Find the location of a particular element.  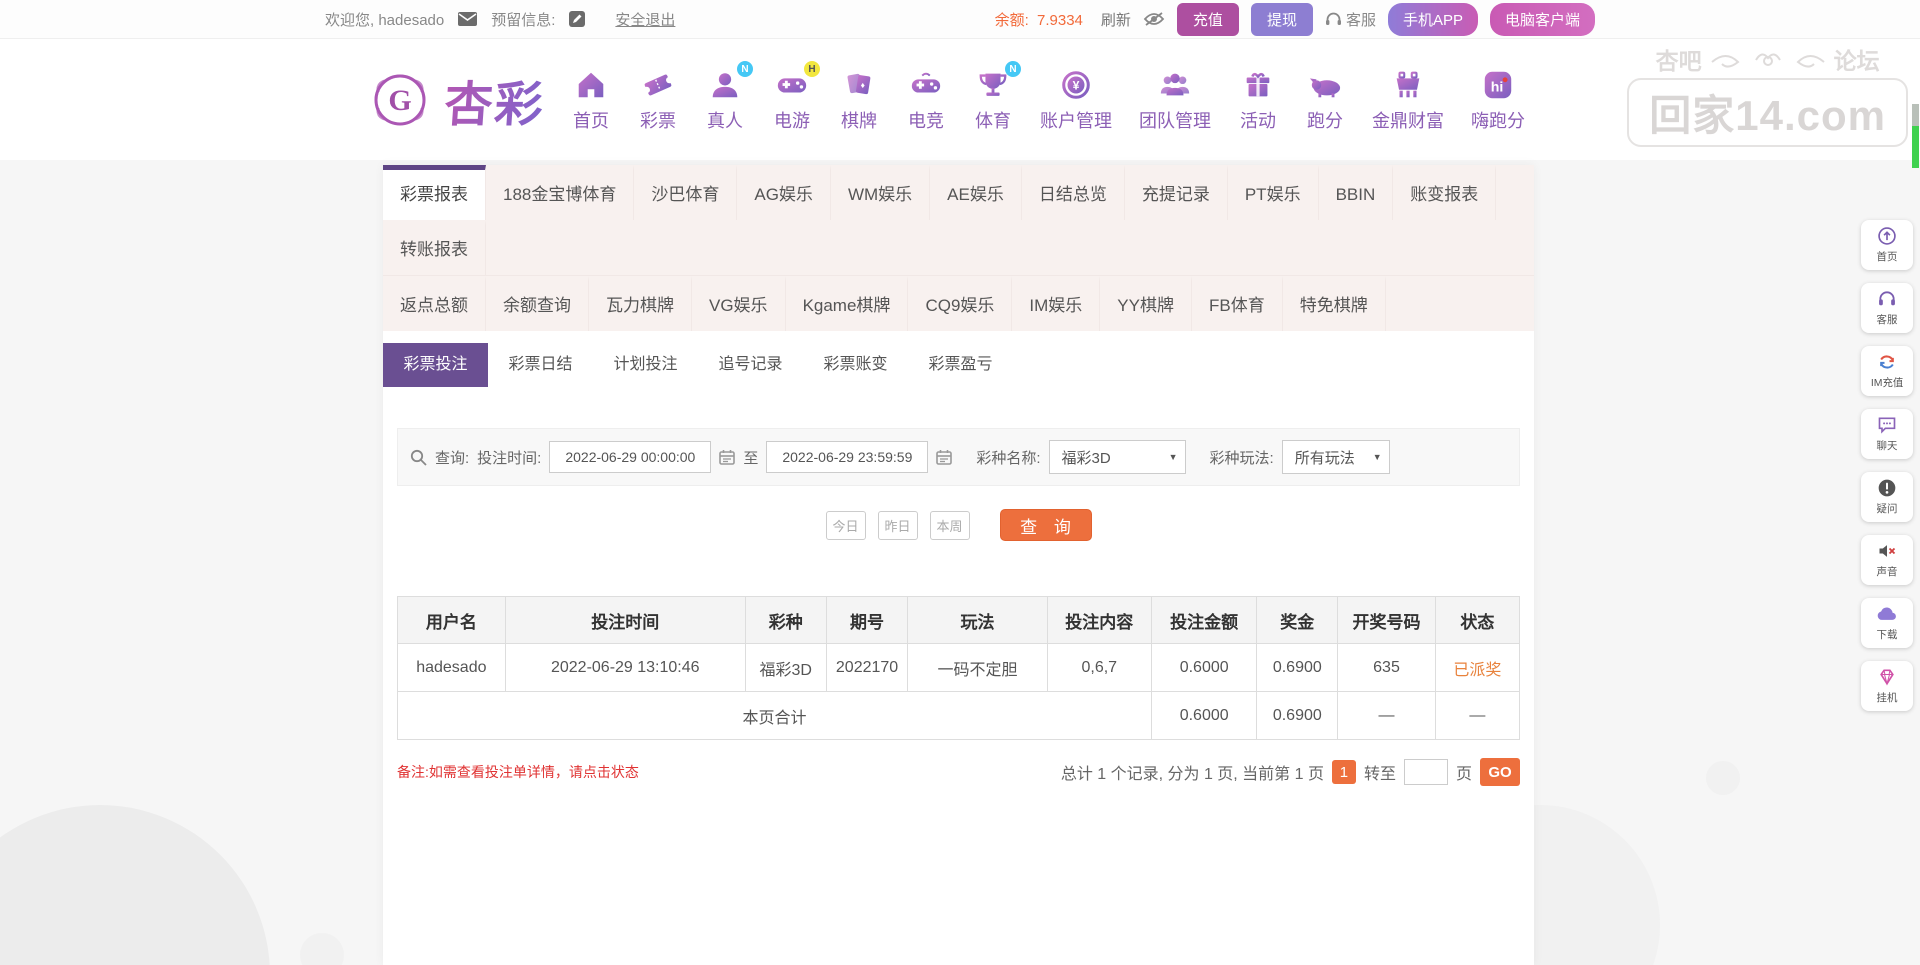

nav-item-sports: N 体育 is located at coordinates (997, 97).